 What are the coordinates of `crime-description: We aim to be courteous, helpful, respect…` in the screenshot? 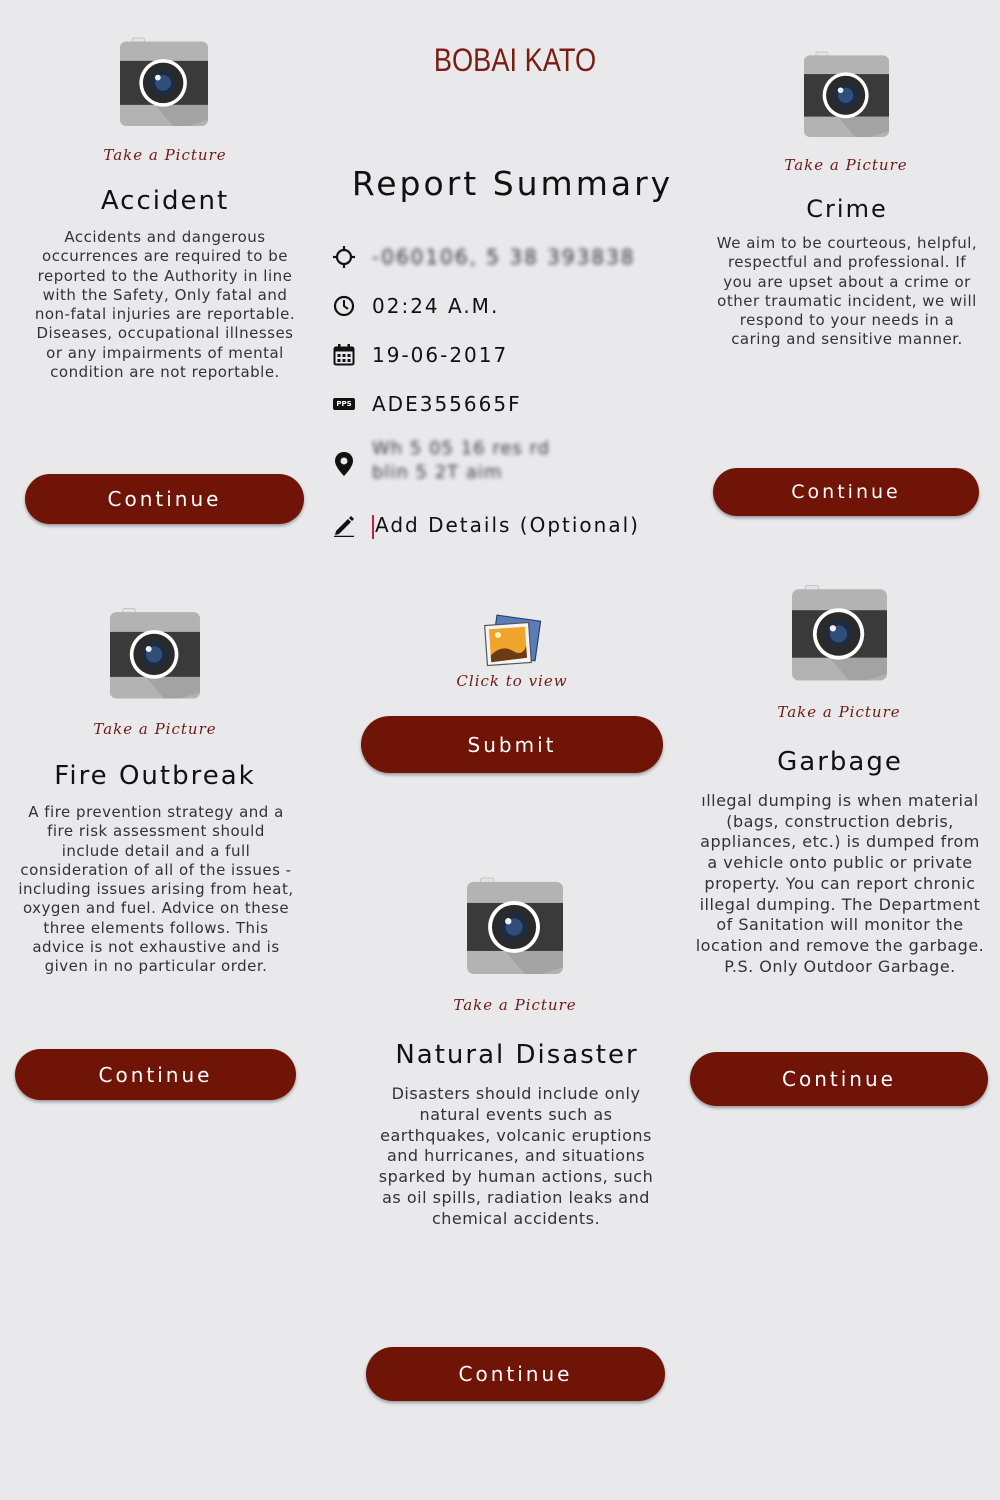 It's located at (847, 291).